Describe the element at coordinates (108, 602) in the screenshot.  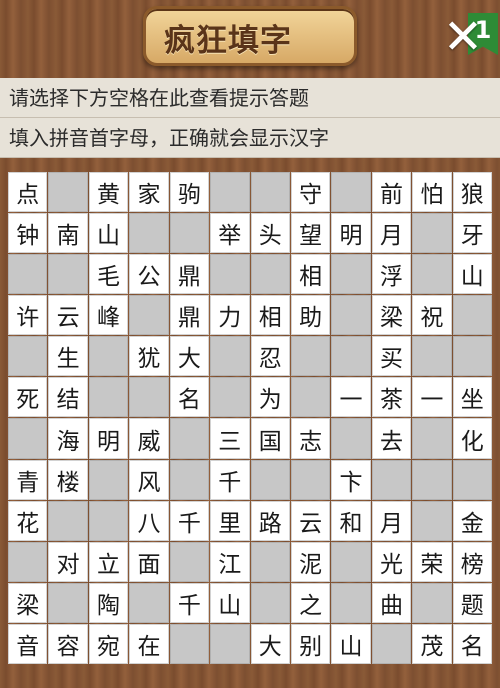
I see `grid-cell-filled: 陶` at that location.